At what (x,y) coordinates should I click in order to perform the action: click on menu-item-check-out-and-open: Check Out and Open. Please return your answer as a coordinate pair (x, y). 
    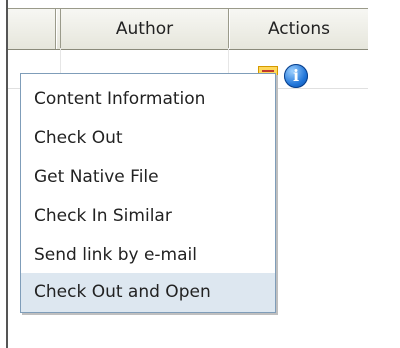
    Looking at the image, I should click on (148, 292).